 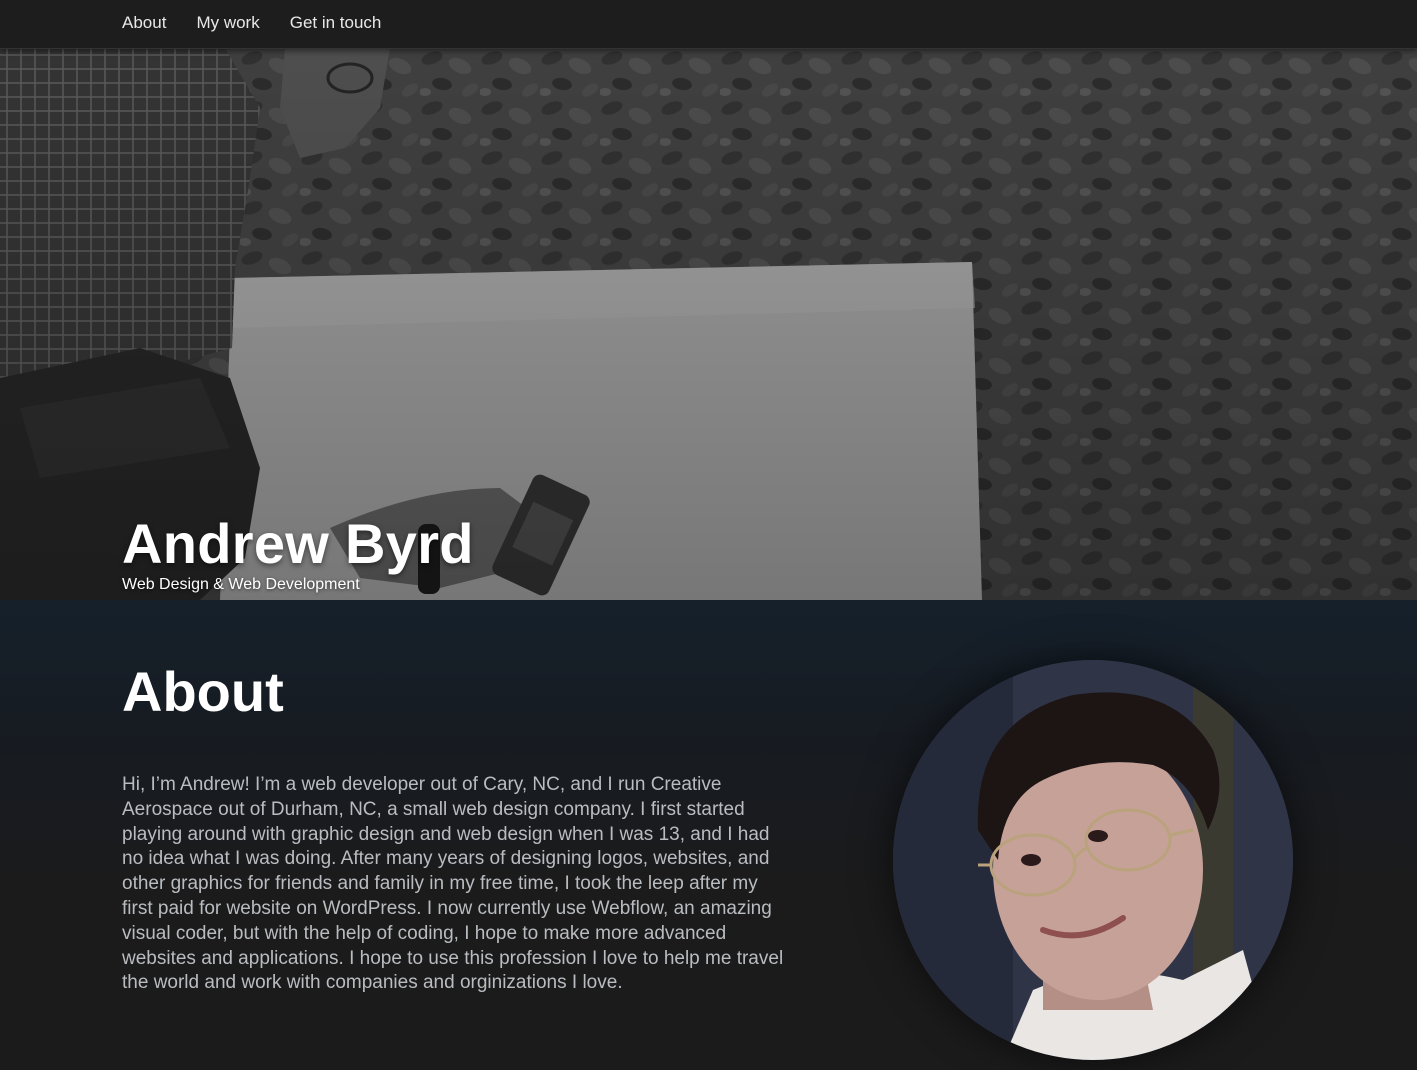 What do you see at coordinates (298, 543) in the screenshot?
I see `hero-title: Andrew Byrd` at bounding box center [298, 543].